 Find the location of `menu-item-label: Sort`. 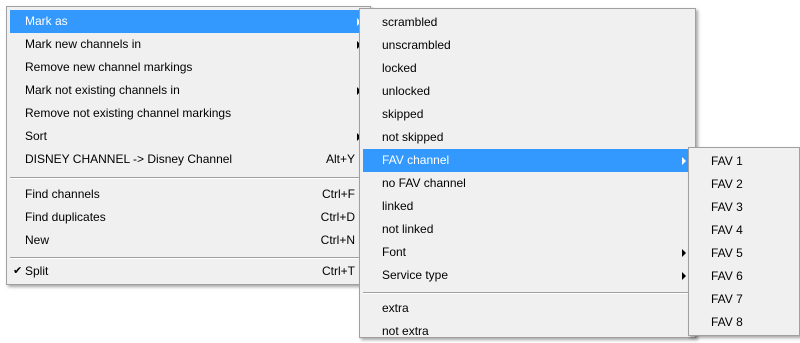

menu-item-label: Sort is located at coordinates (36, 136).